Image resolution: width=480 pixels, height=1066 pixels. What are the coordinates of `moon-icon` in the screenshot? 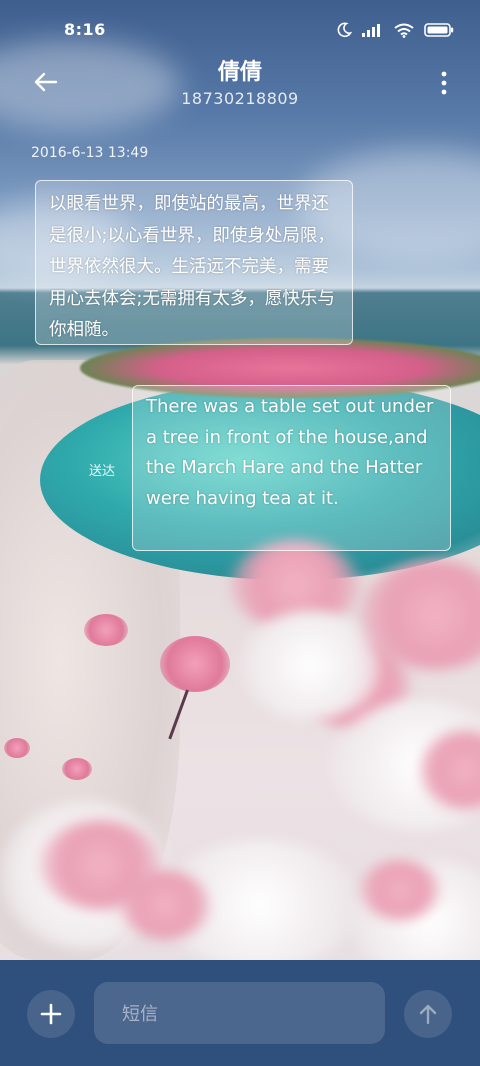 It's located at (344, 30).